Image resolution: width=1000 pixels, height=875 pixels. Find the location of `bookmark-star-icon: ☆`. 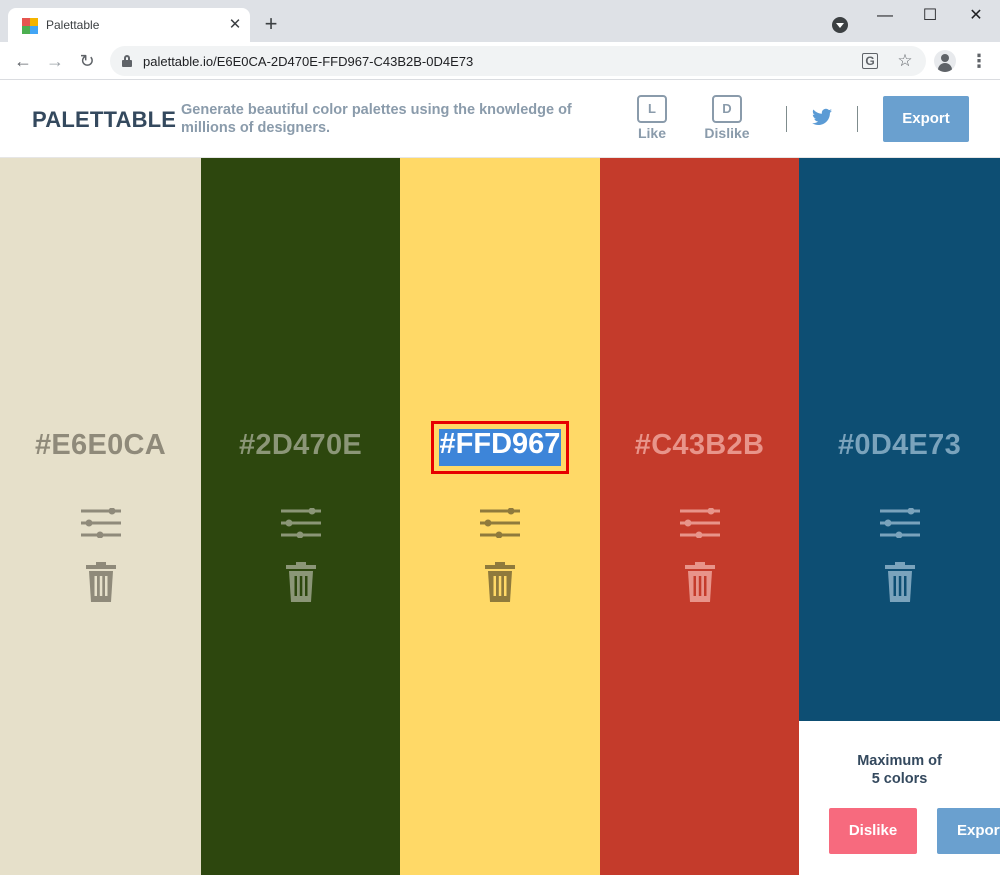

bookmark-star-icon: ☆ is located at coordinates (905, 61).